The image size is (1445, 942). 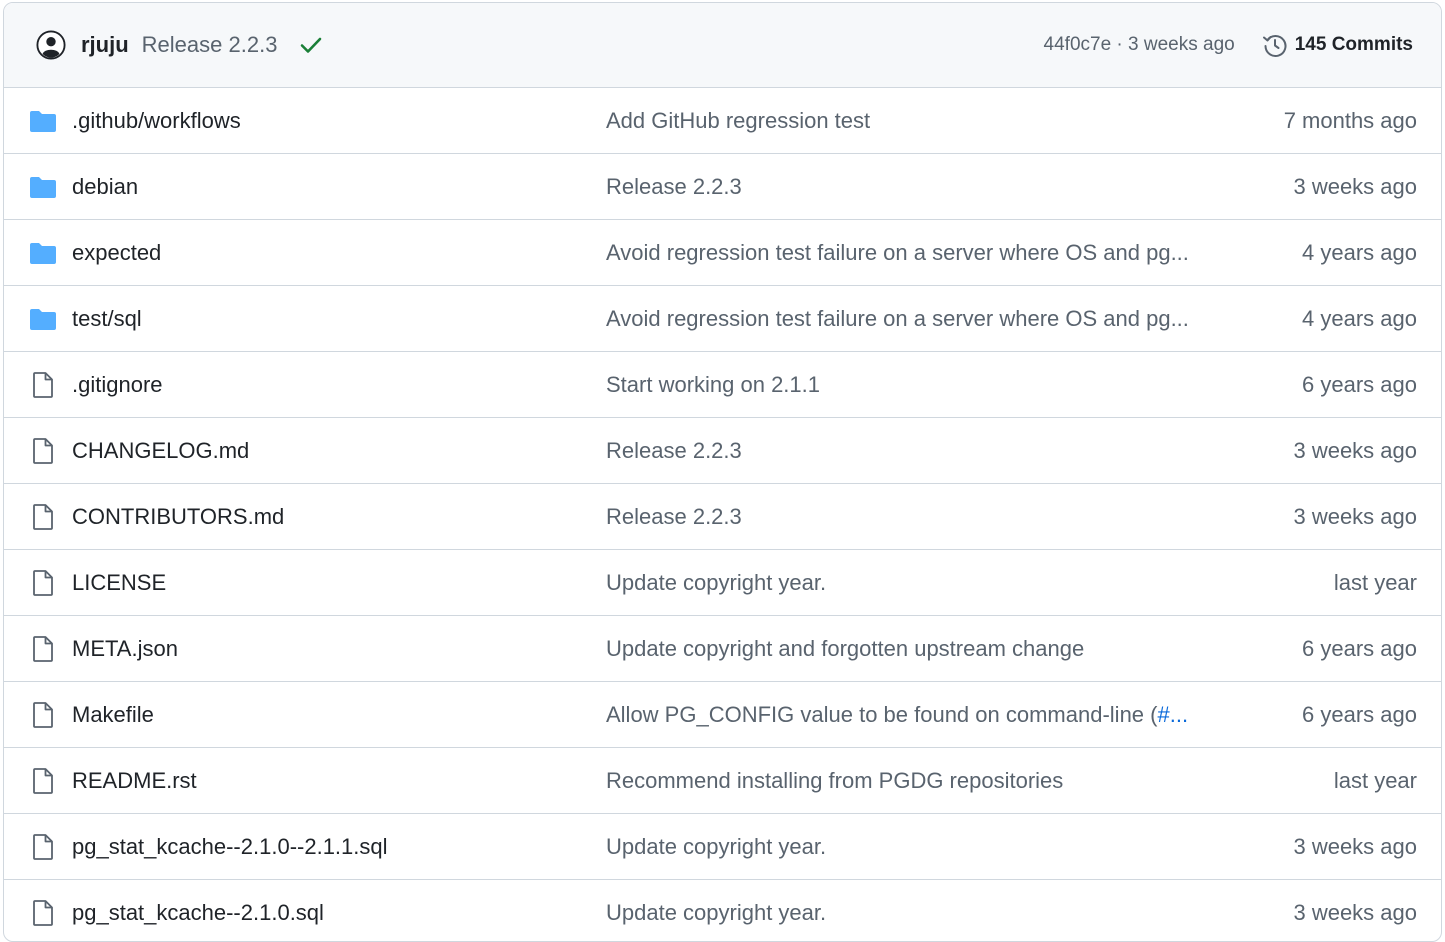 What do you see at coordinates (105, 45) in the screenshot?
I see `commit-author: rjuju` at bounding box center [105, 45].